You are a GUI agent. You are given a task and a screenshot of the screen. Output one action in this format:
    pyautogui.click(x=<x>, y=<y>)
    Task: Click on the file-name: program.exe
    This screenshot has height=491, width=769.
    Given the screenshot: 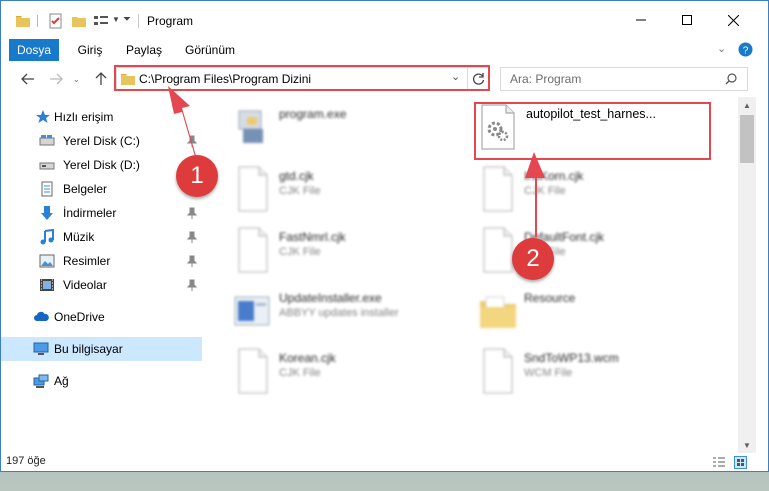 What is the action you would take?
    pyautogui.click(x=313, y=114)
    